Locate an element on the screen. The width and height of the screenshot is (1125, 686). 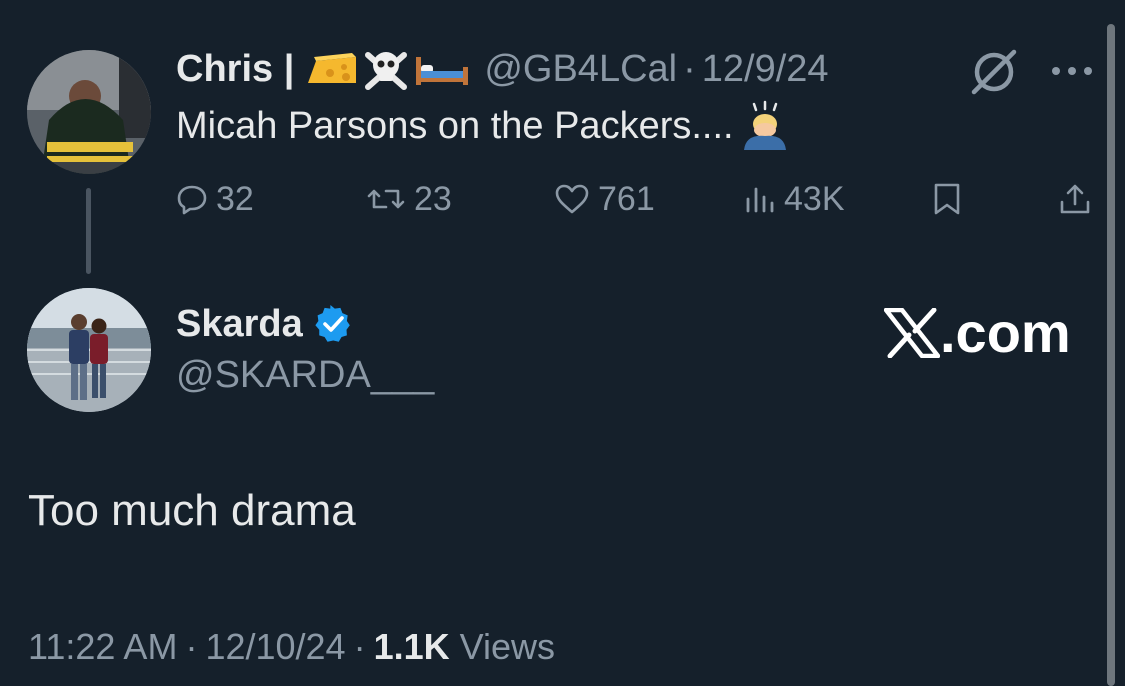
views-count: 43K is located at coordinates (814, 198).